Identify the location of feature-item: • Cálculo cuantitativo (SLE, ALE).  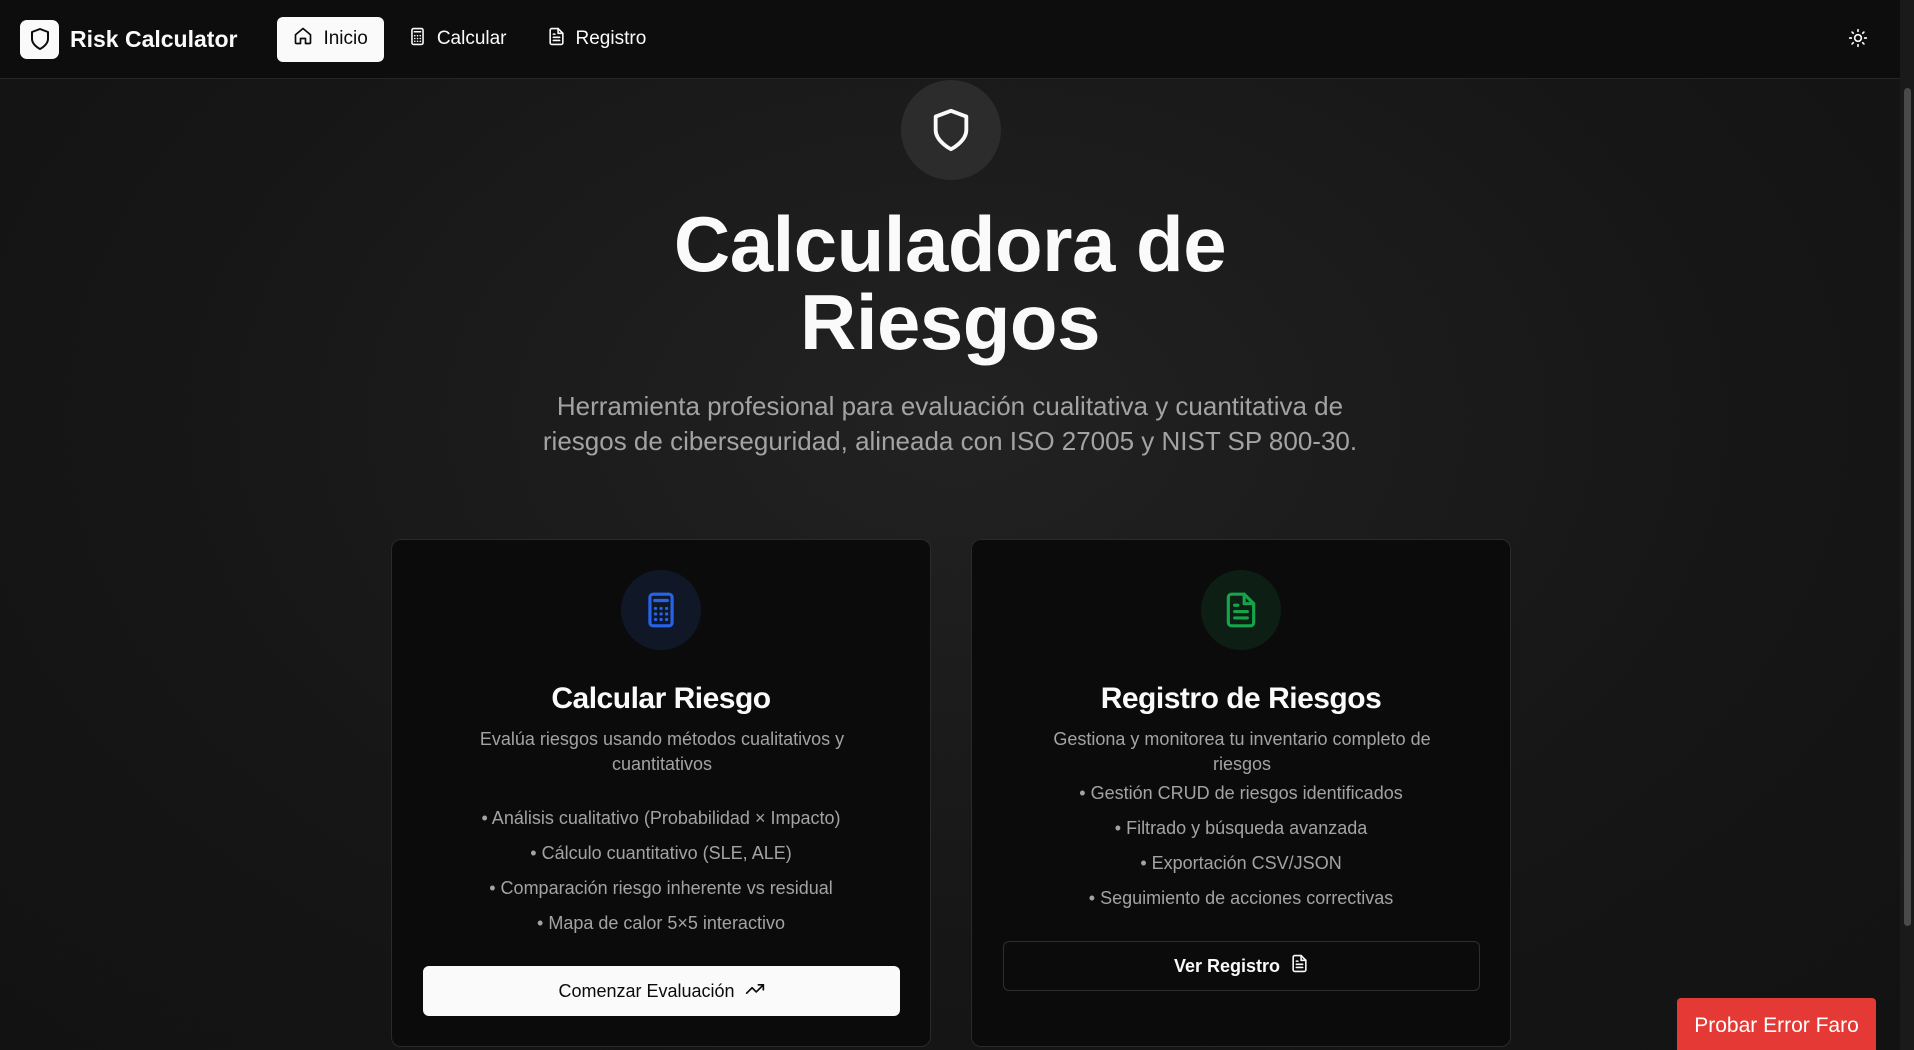
(661, 853).